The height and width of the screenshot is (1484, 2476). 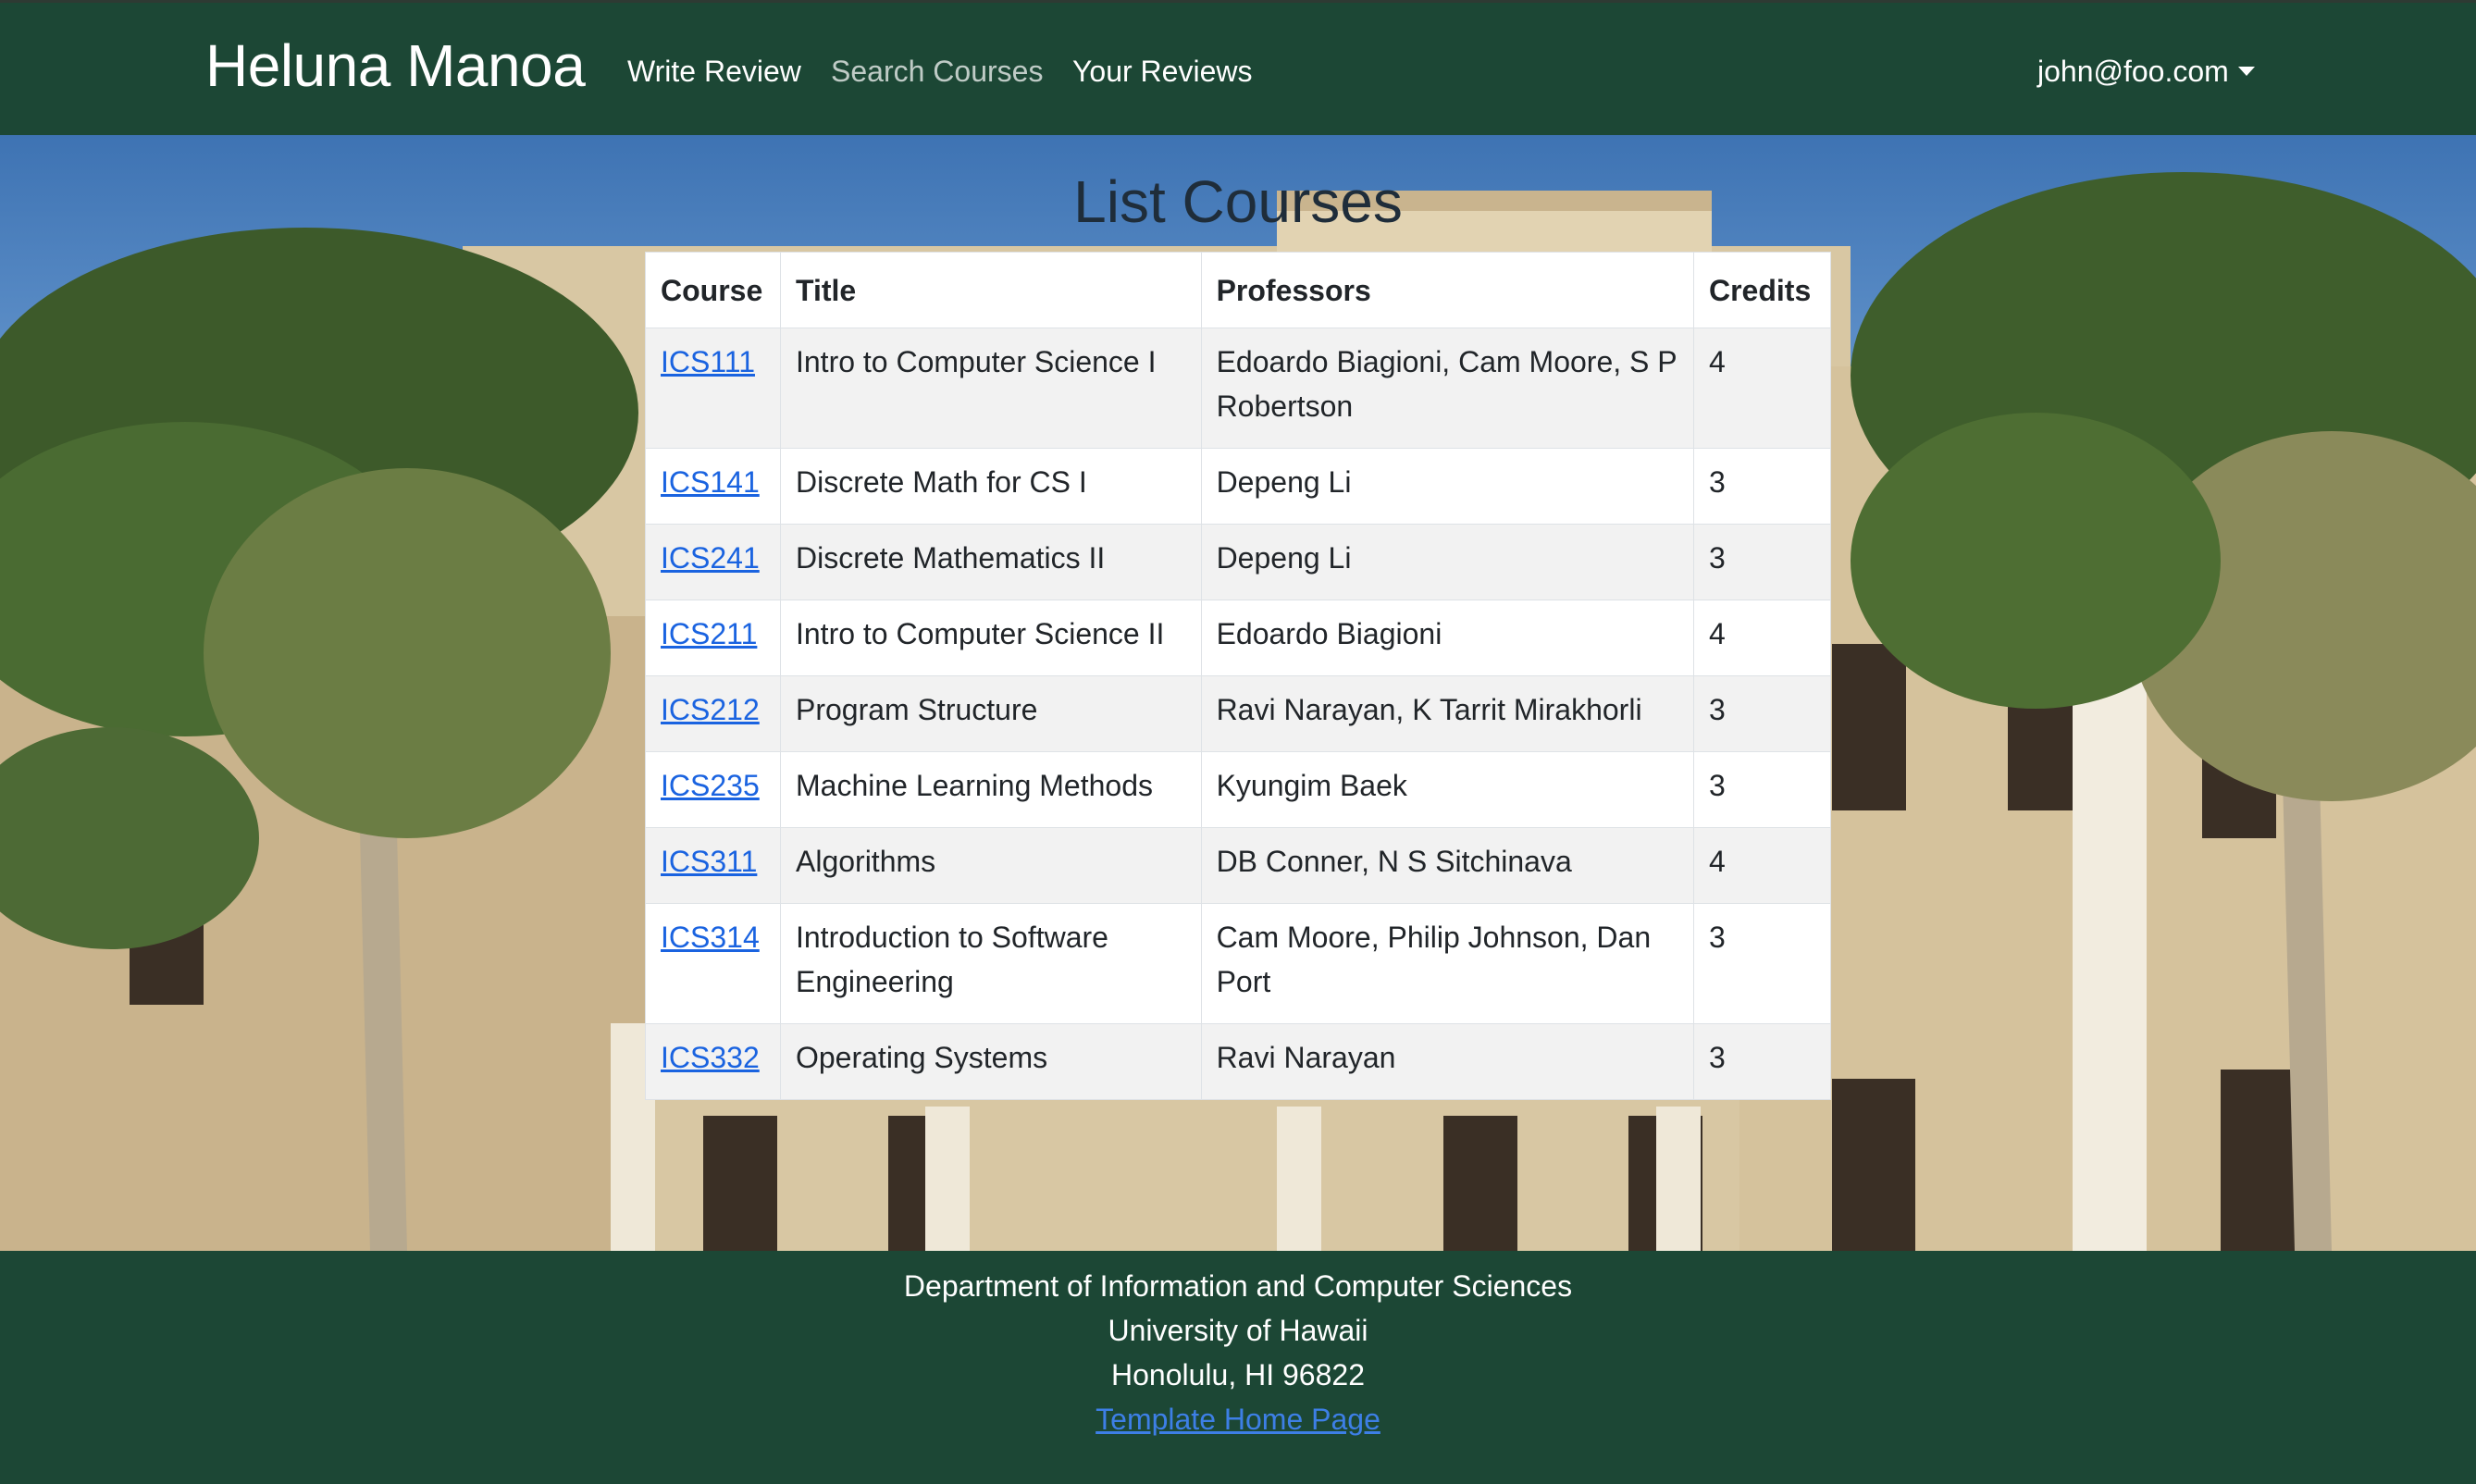 I want to click on course-professors: DB Conner, N S Sitchinava, so click(x=1447, y=865).